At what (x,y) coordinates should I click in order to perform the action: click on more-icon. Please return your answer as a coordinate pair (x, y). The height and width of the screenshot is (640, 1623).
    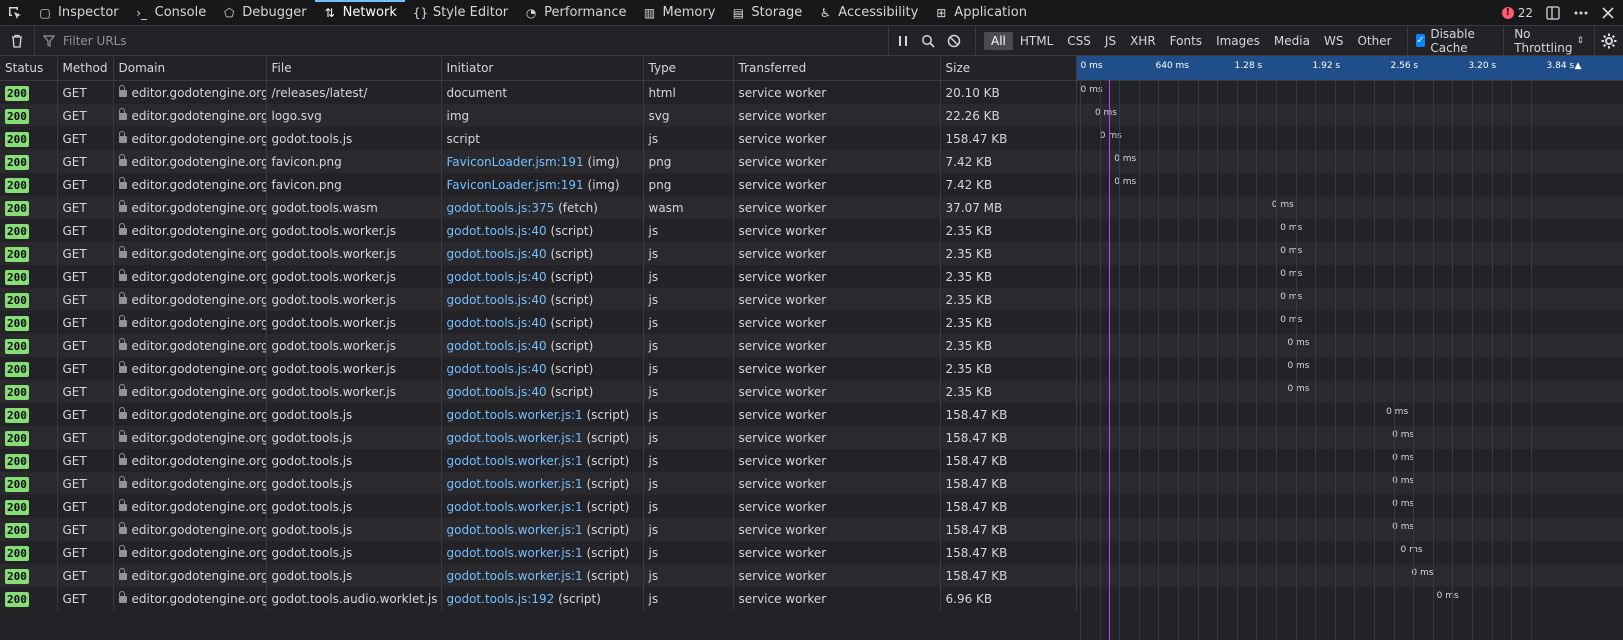
    Looking at the image, I should click on (1581, 13).